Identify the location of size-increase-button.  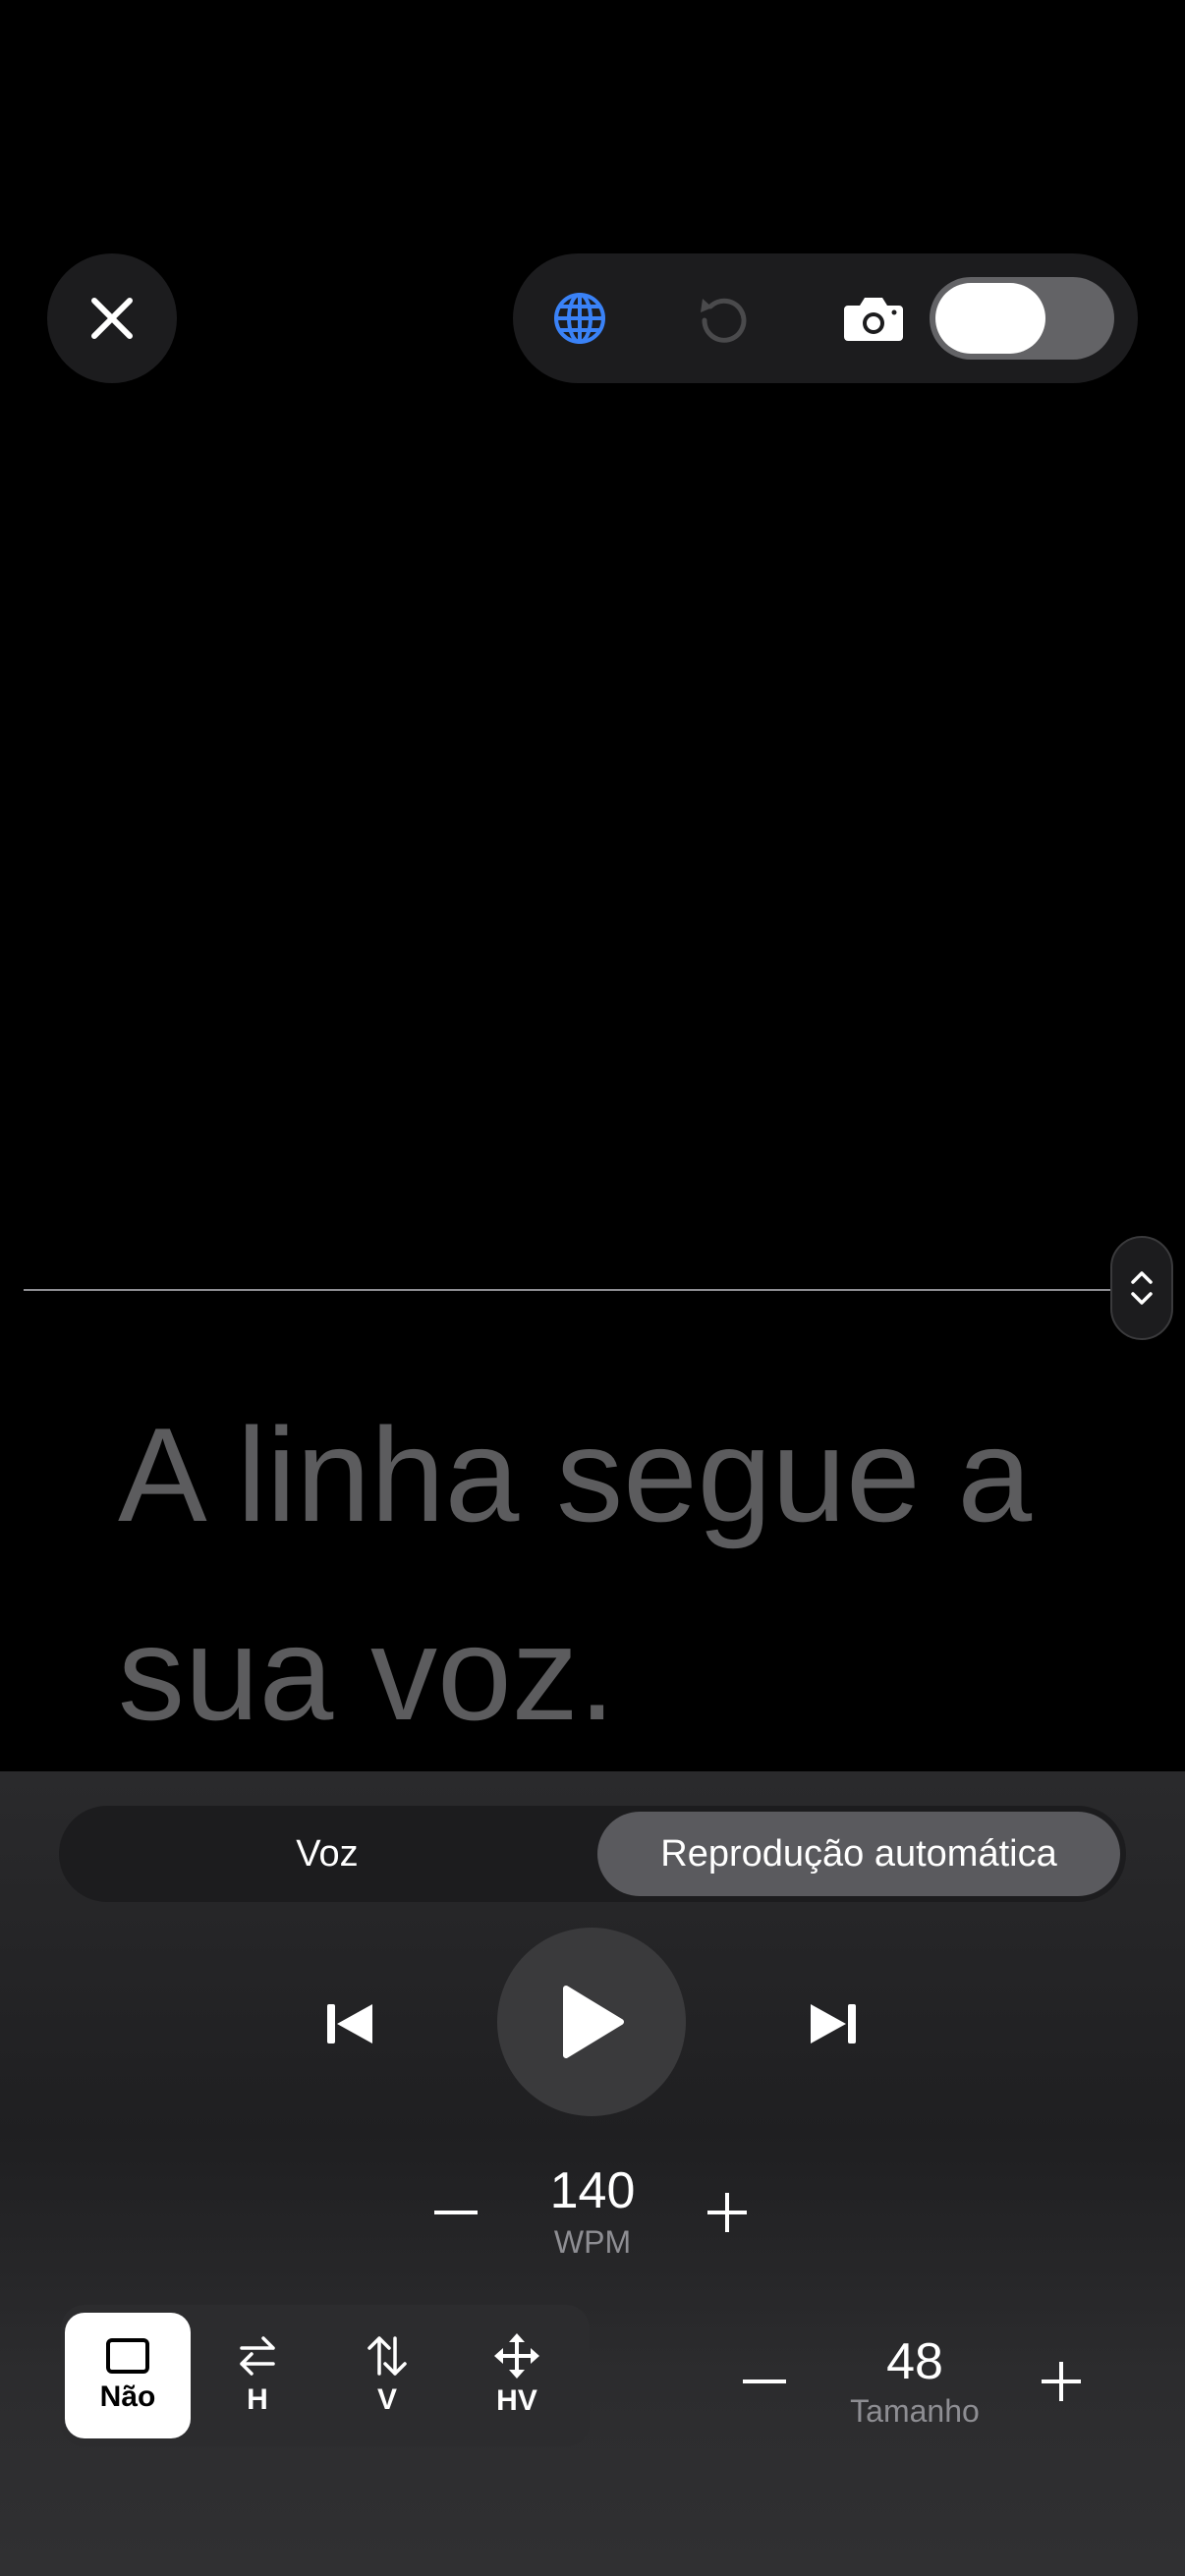
(1061, 2381).